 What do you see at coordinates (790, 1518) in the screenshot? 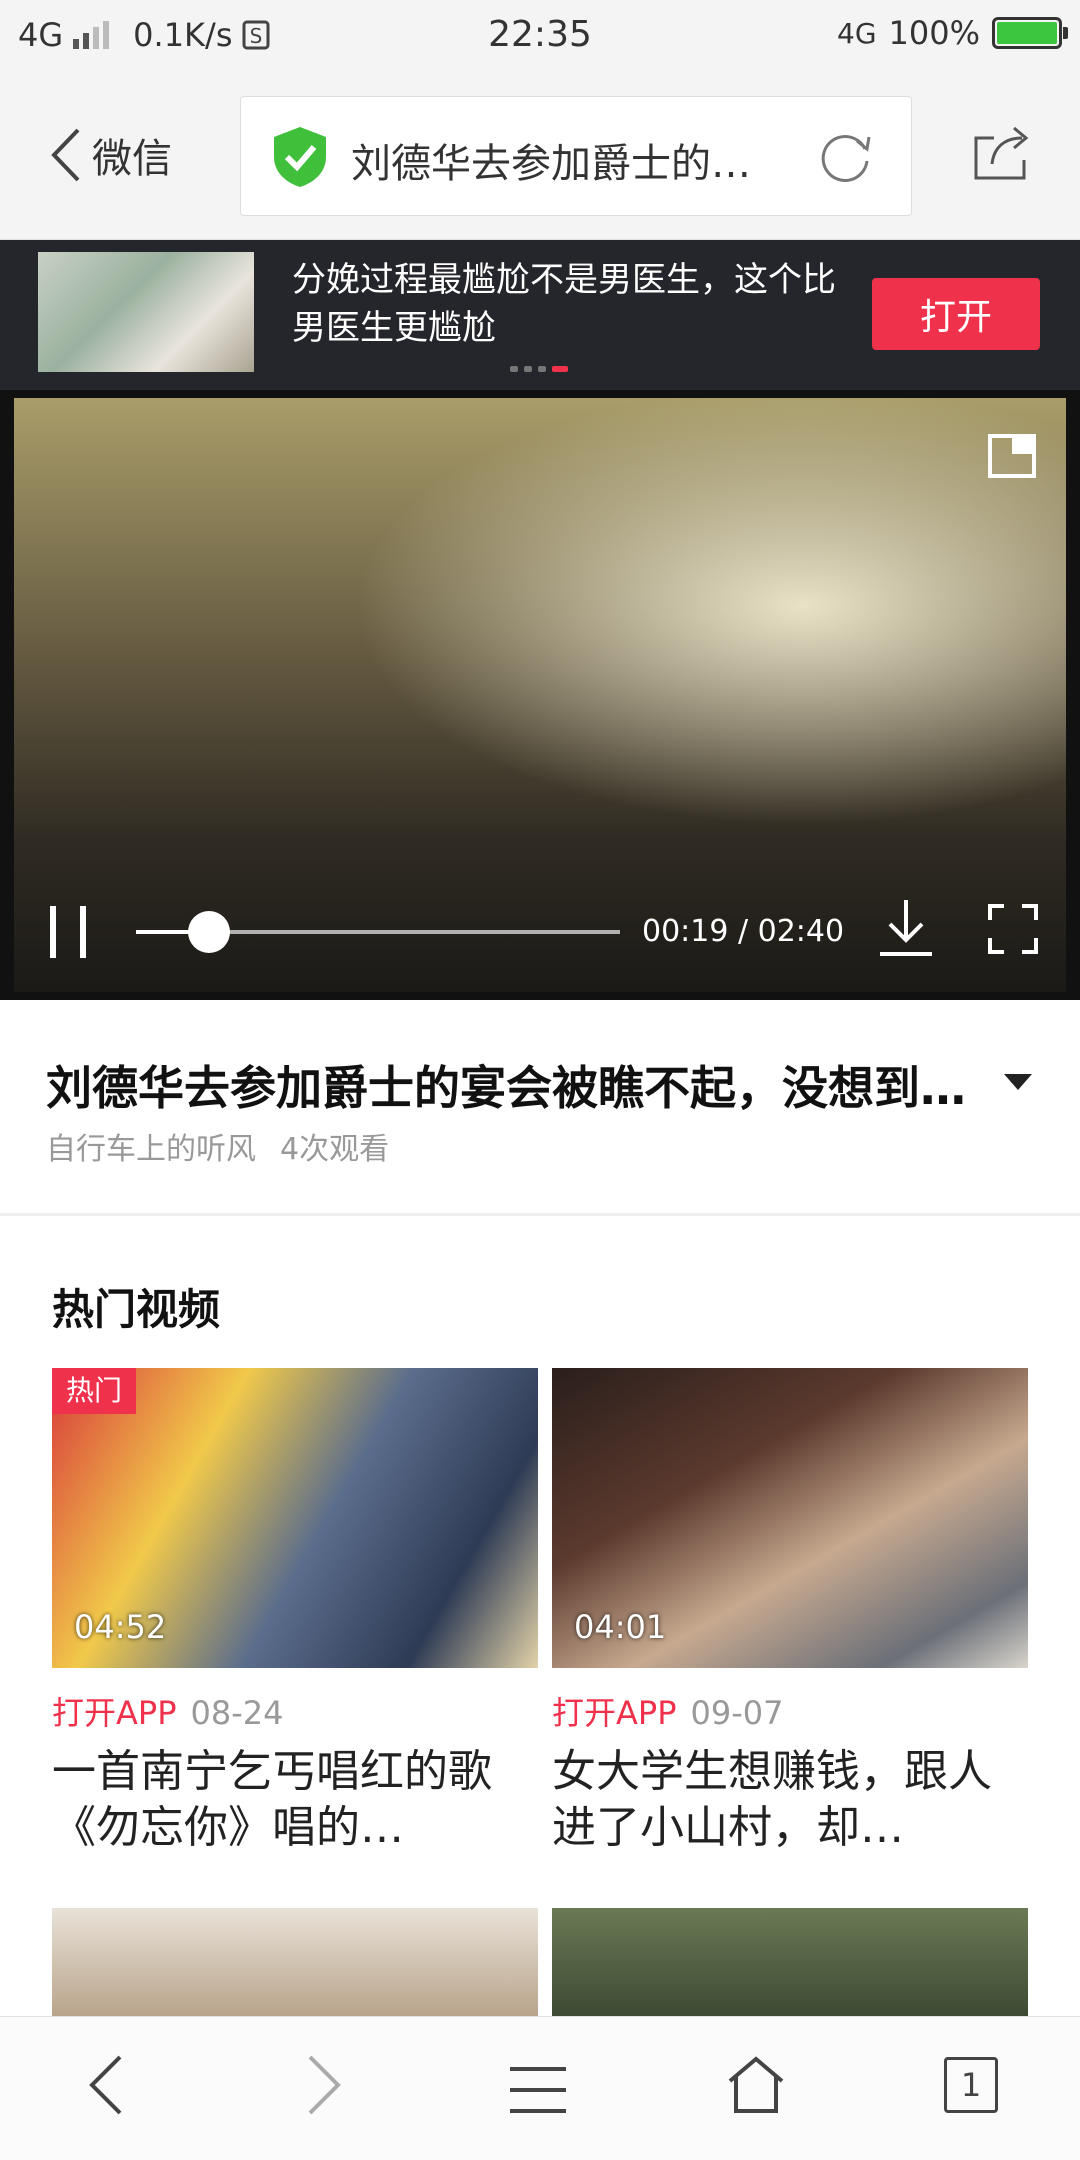
I see `video-thumbnail: 04:01` at bounding box center [790, 1518].